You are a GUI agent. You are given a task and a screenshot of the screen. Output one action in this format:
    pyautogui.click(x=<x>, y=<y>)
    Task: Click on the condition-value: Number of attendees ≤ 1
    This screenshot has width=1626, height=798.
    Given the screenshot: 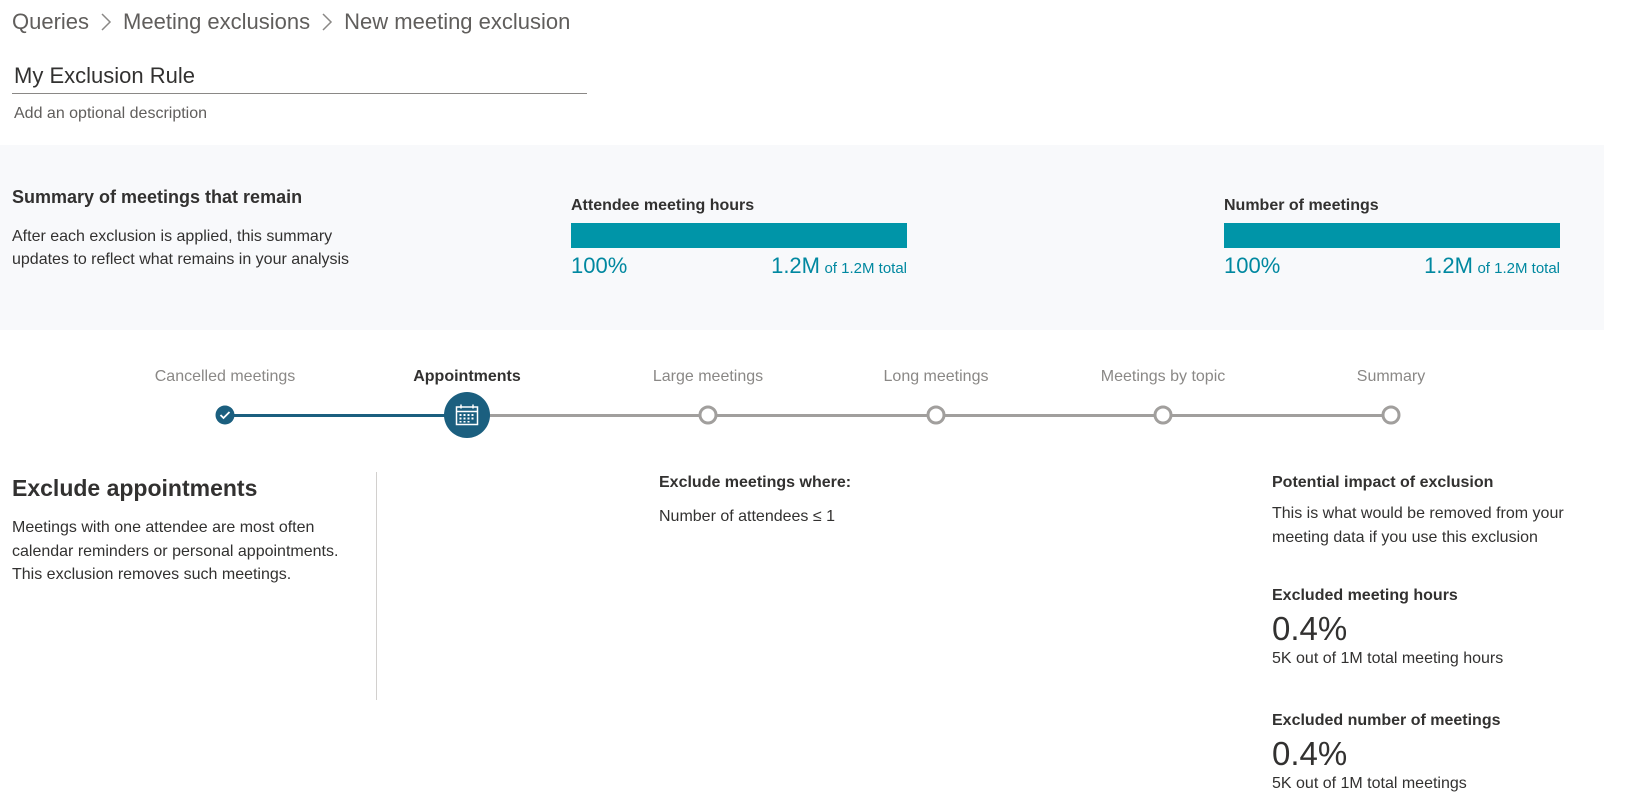 What is the action you would take?
    pyautogui.click(x=747, y=516)
    